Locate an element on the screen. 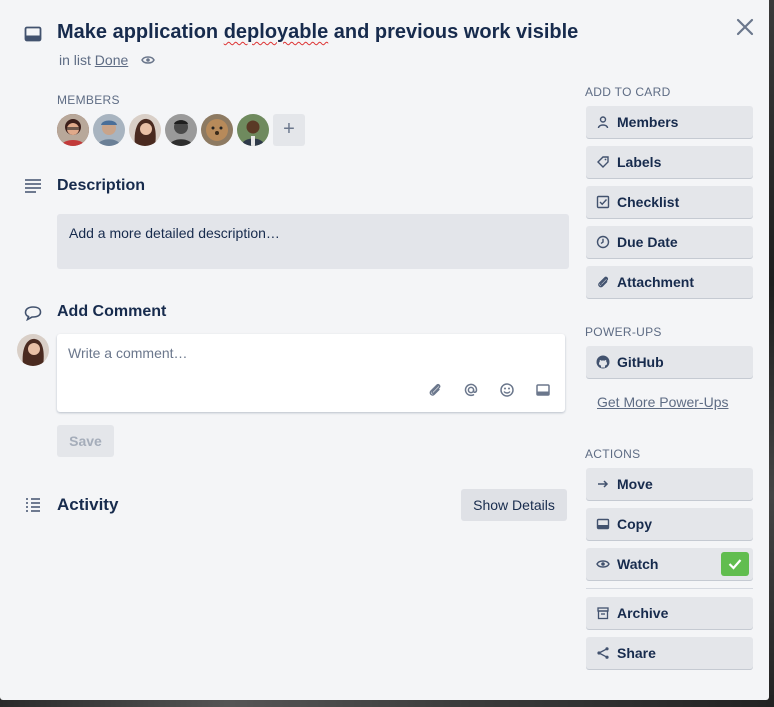 The width and height of the screenshot is (774, 707). add-member-button: + is located at coordinates (289, 130).